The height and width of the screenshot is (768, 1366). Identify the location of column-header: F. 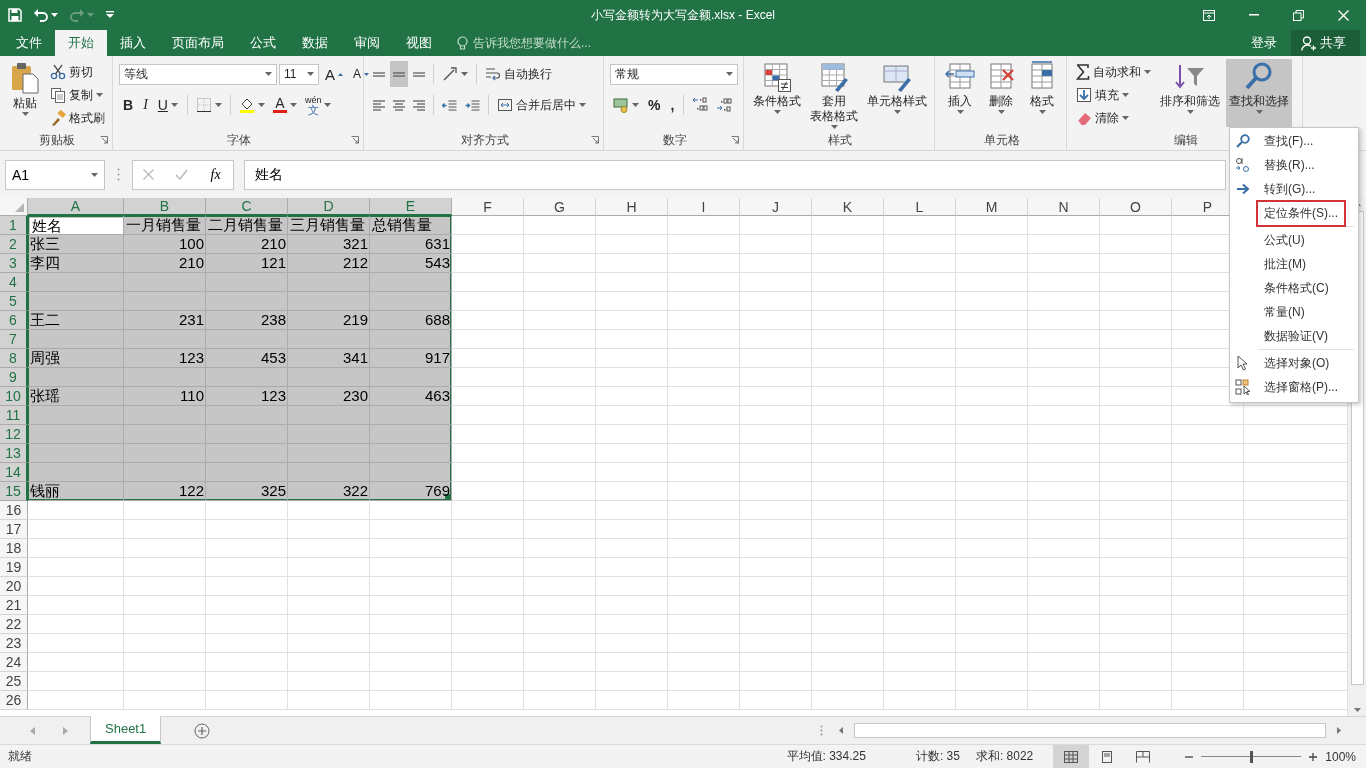
(488, 207).